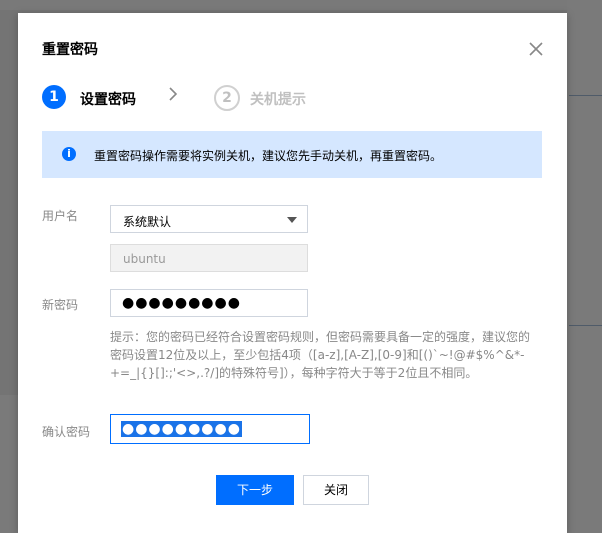  What do you see at coordinates (66, 432) in the screenshot?
I see `confirm-password-label: 确认密码` at bounding box center [66, 432].